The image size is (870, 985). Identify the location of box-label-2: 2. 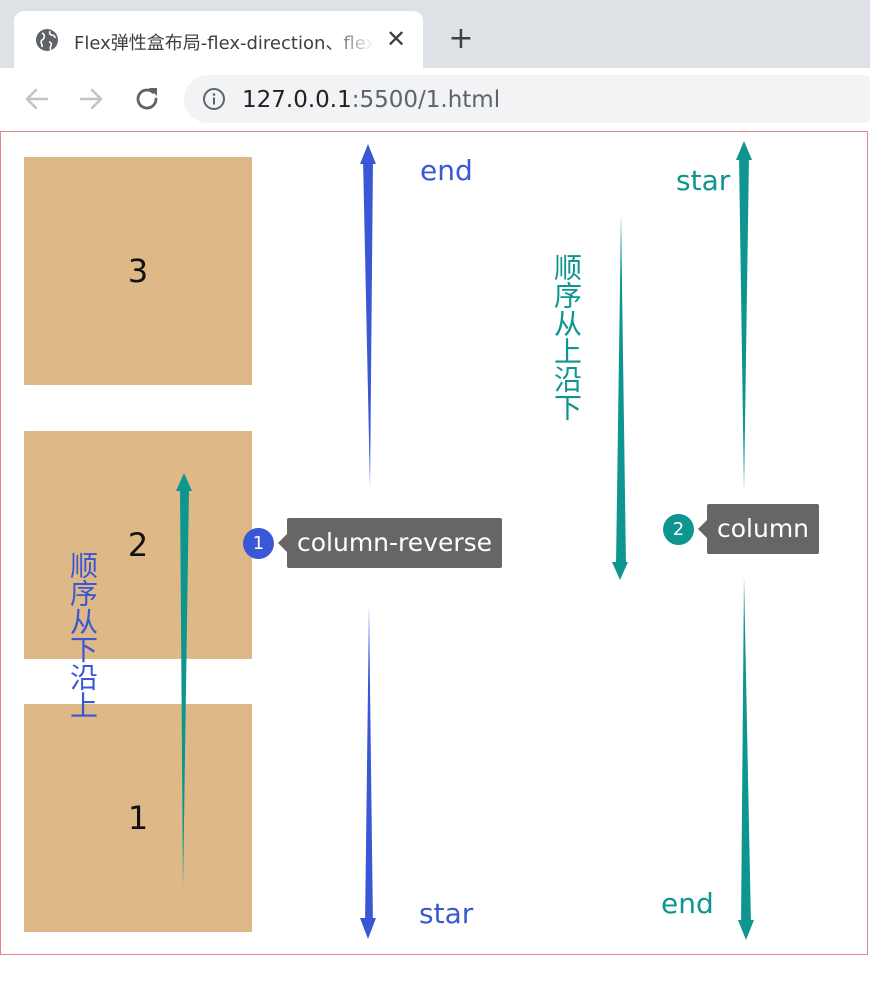
(138, 545).